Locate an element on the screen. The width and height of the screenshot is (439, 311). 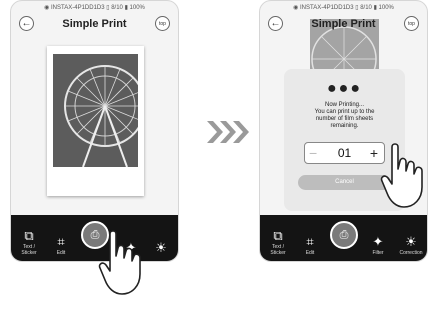
magic-wand-icon: ✦ is located at coordinates (378, 241).